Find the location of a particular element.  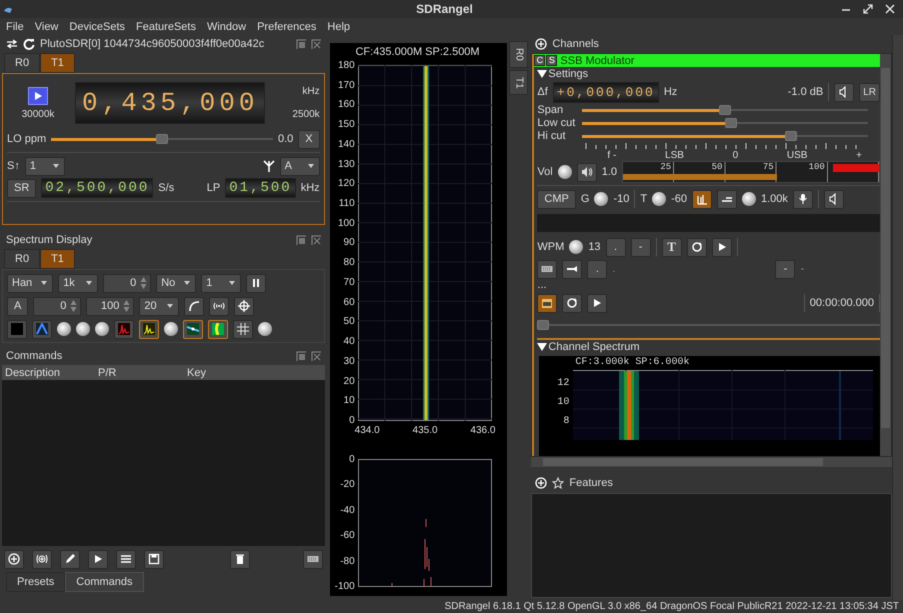

spectrum-toggle-button is located at coordinates (702, 199).